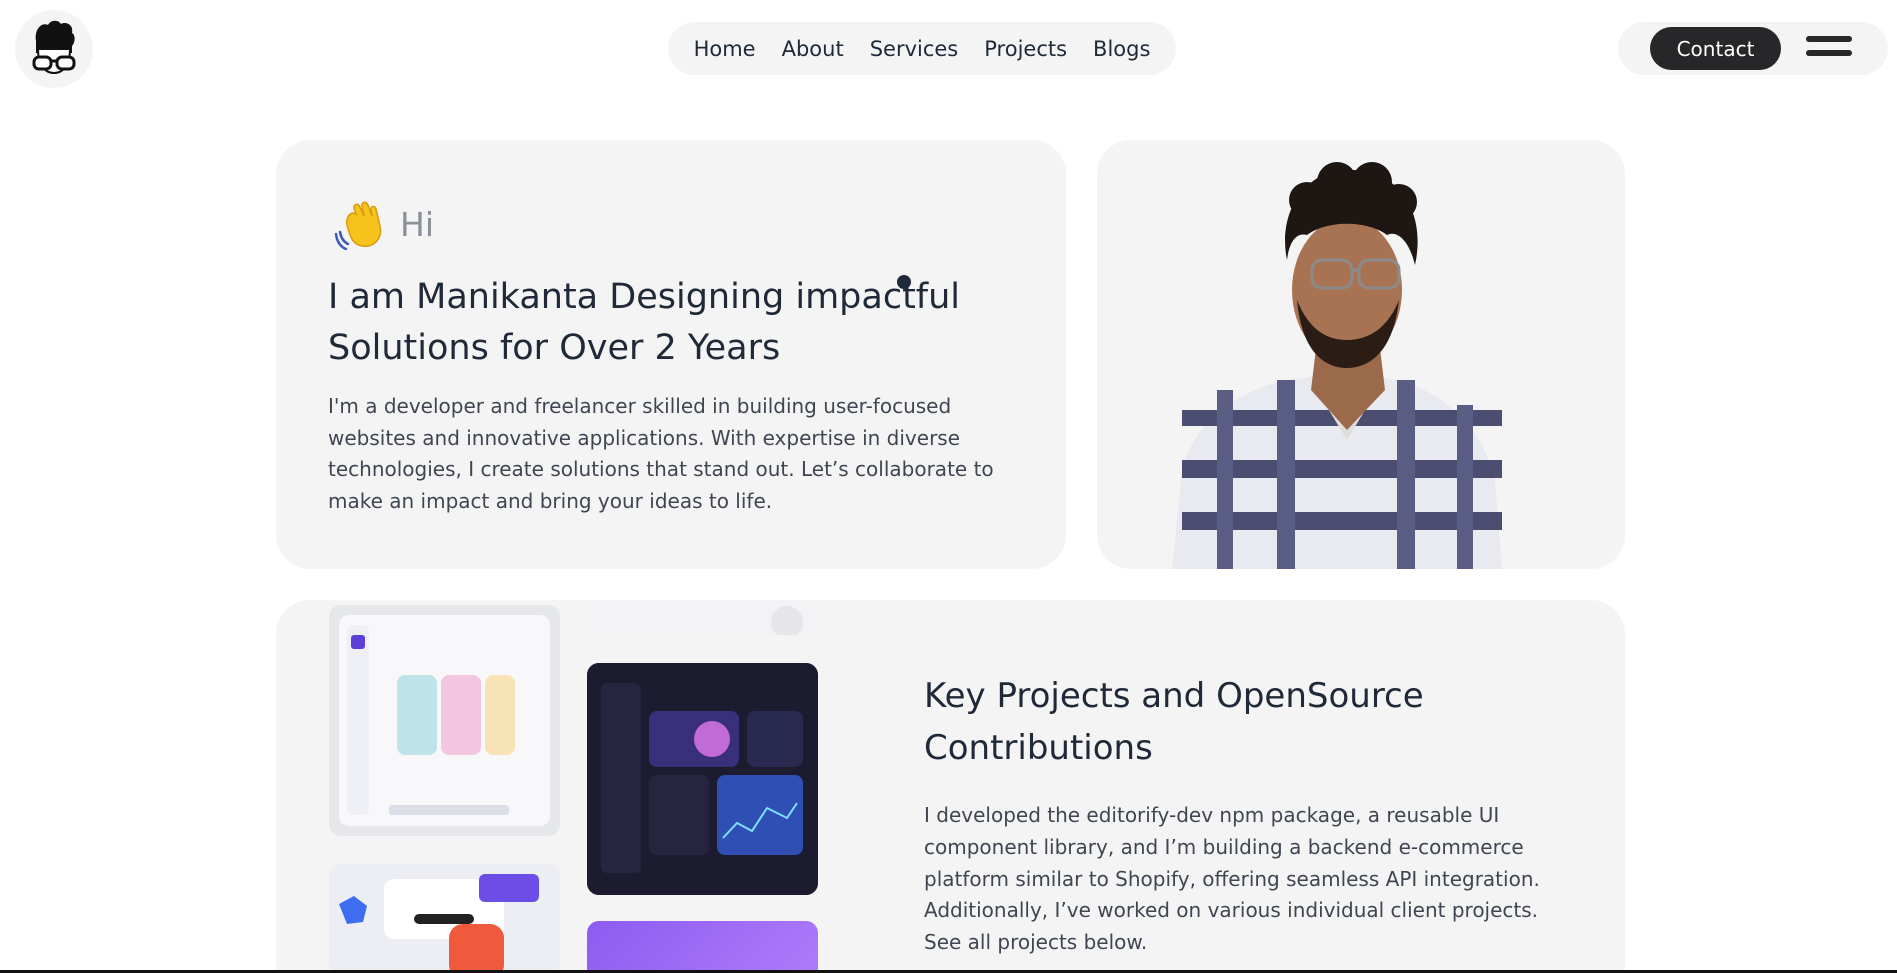 This screenshot has height=973, width=1897. Describe the element at coordinates (1025, 49) in the screenshot. I see `nav-projects: Projects` at that location.